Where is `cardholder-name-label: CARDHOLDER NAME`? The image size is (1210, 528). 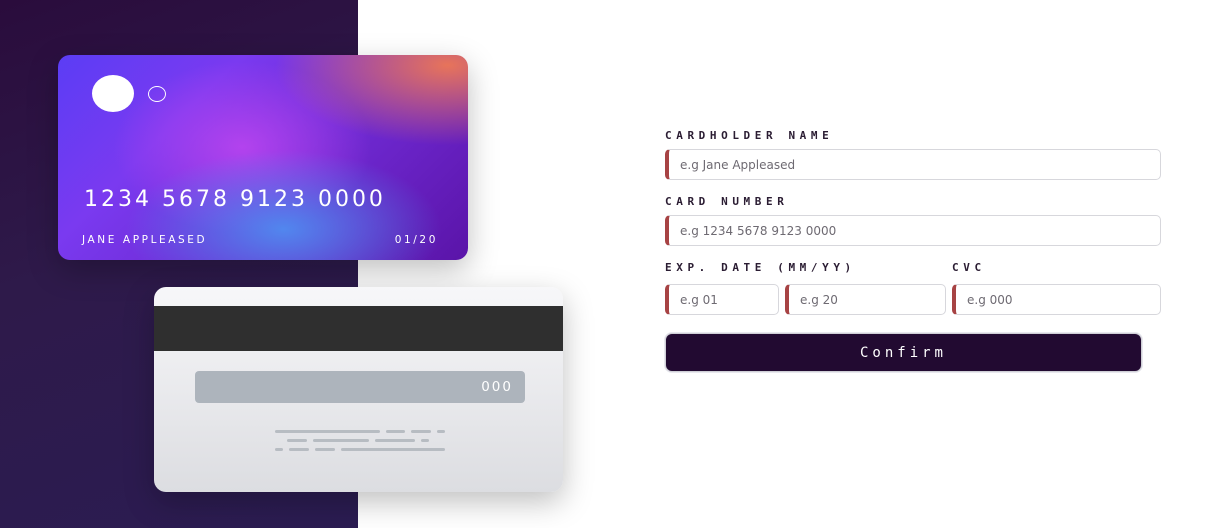 cardholder-name-label: CARDHOLDER NAME is located at coordinates (749, 135).